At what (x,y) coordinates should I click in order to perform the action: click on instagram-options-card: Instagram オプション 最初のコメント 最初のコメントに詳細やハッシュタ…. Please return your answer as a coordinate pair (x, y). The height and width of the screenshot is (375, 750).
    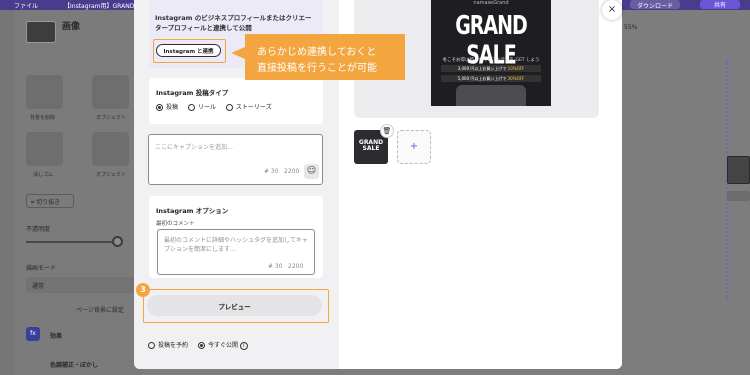
    Looking at the image, I should click on (236, 237).